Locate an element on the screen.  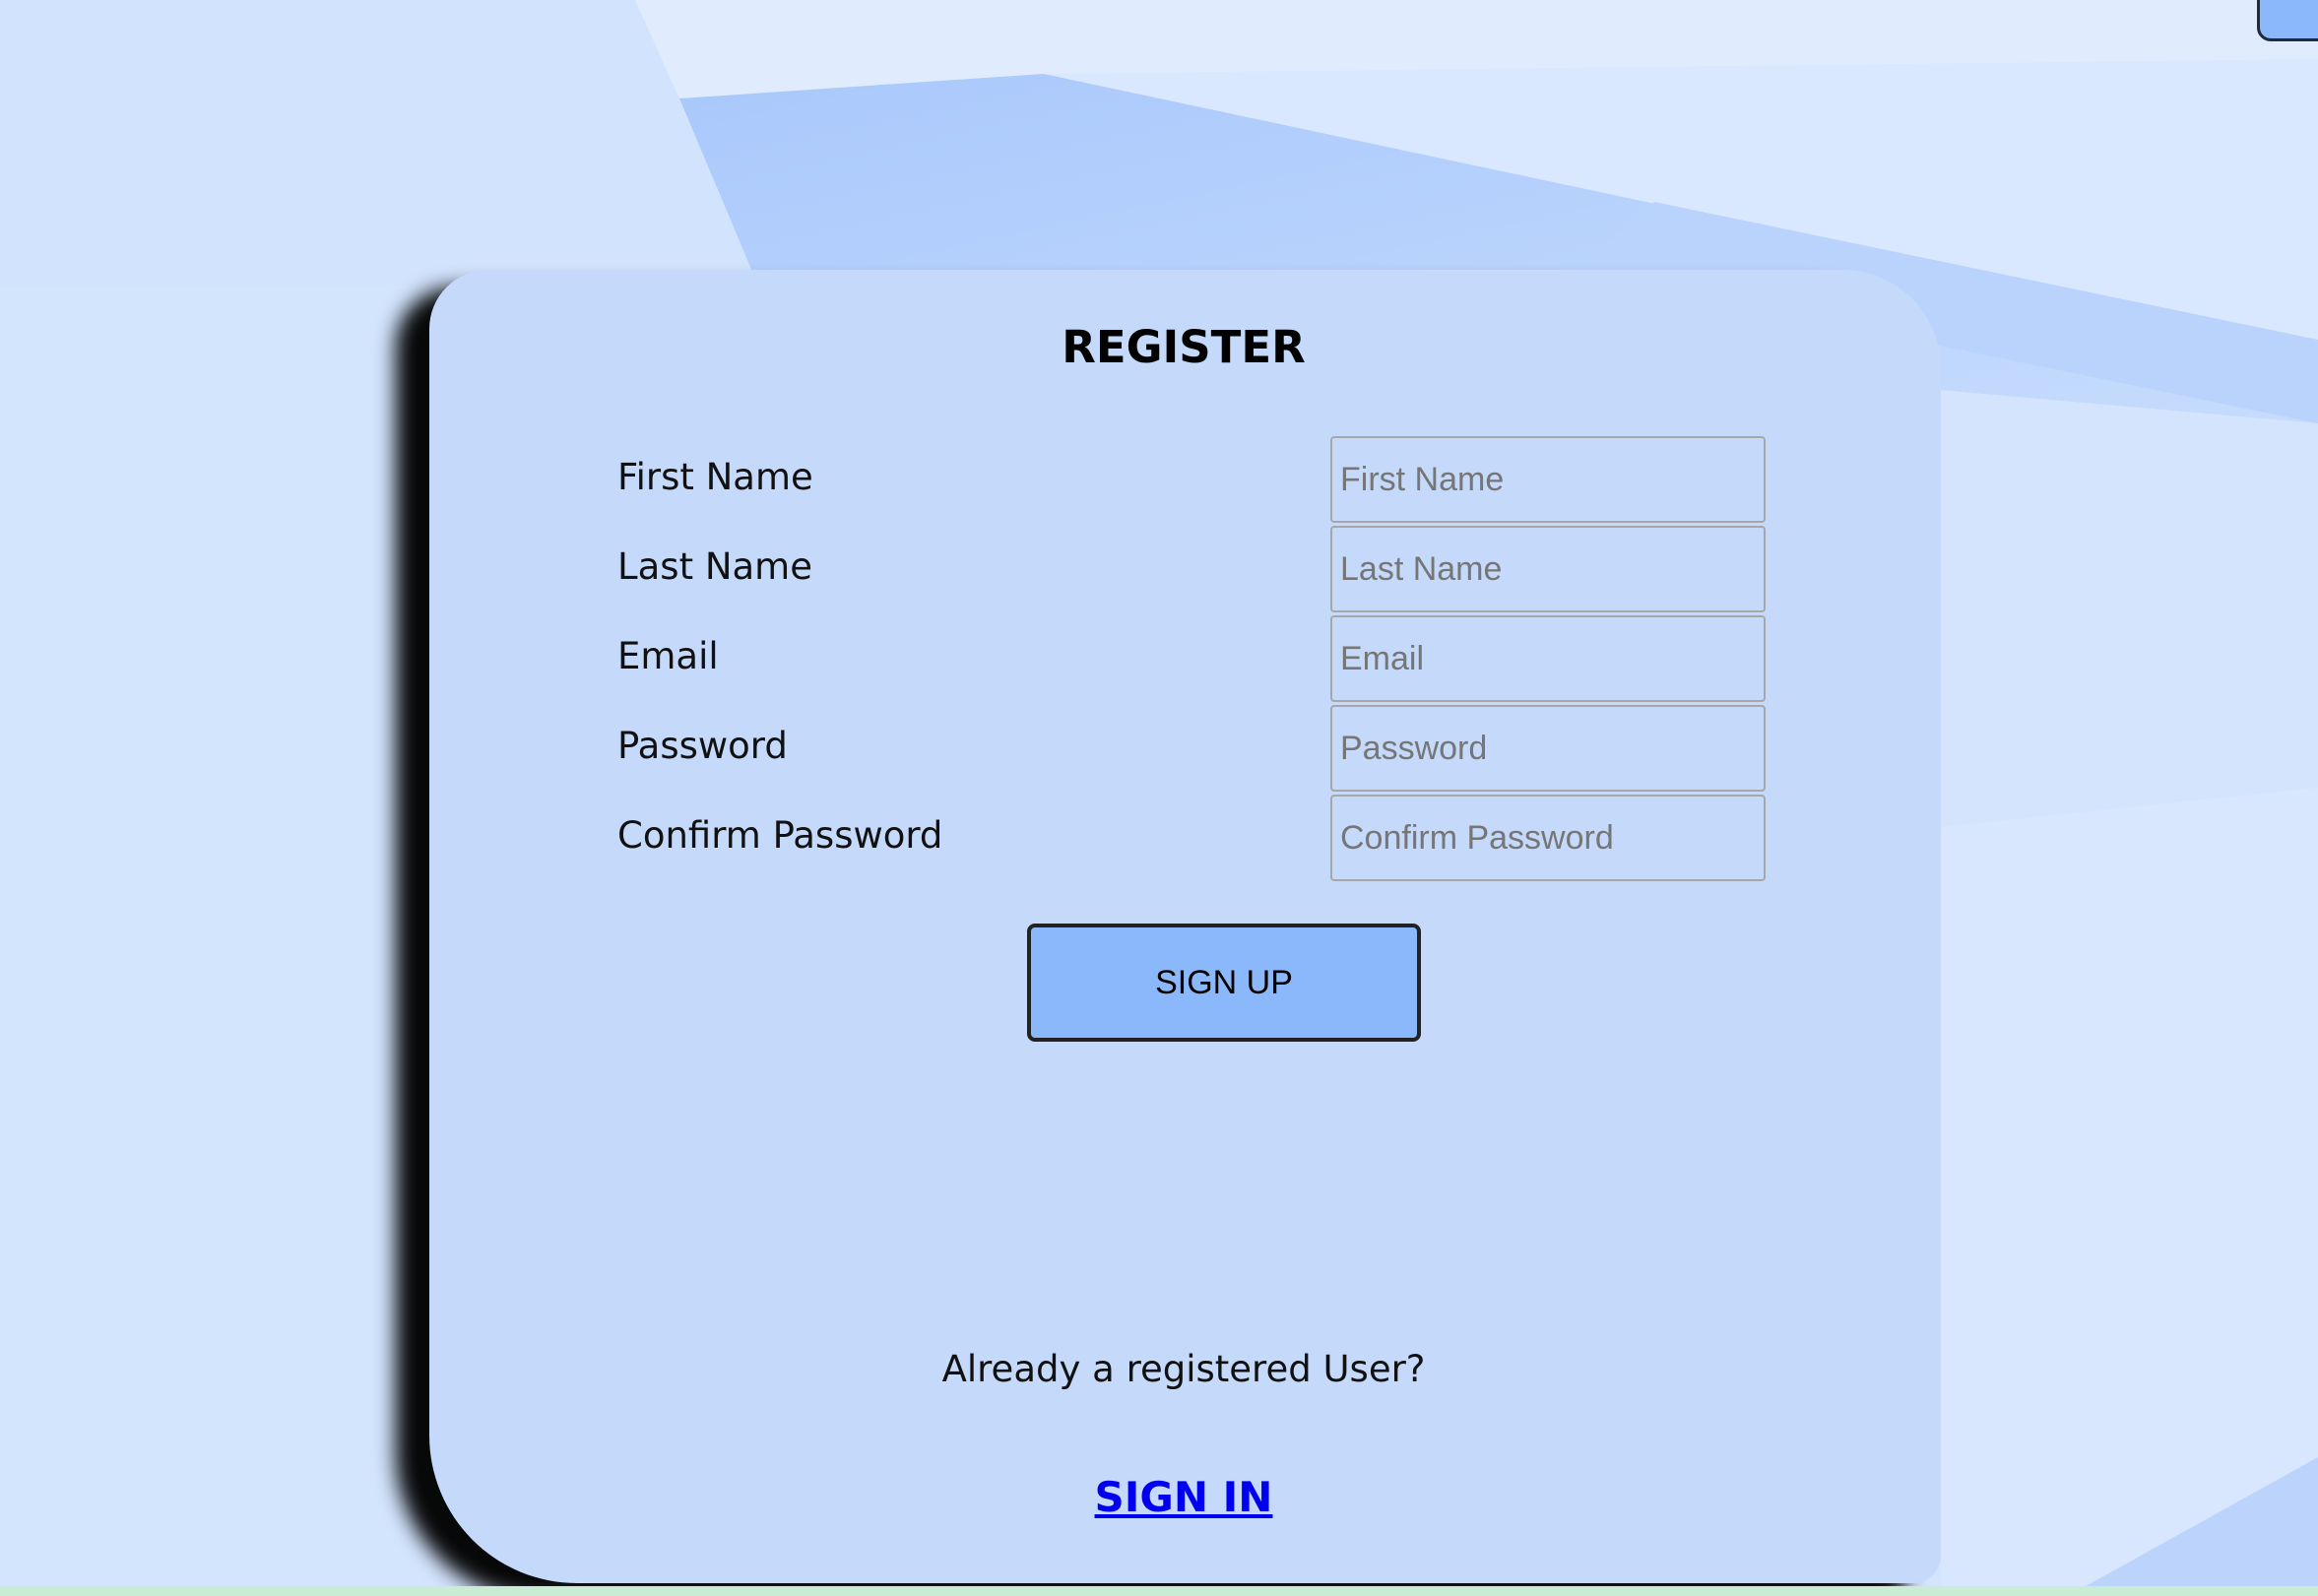
email-field is located at coordinates (1548, 658).